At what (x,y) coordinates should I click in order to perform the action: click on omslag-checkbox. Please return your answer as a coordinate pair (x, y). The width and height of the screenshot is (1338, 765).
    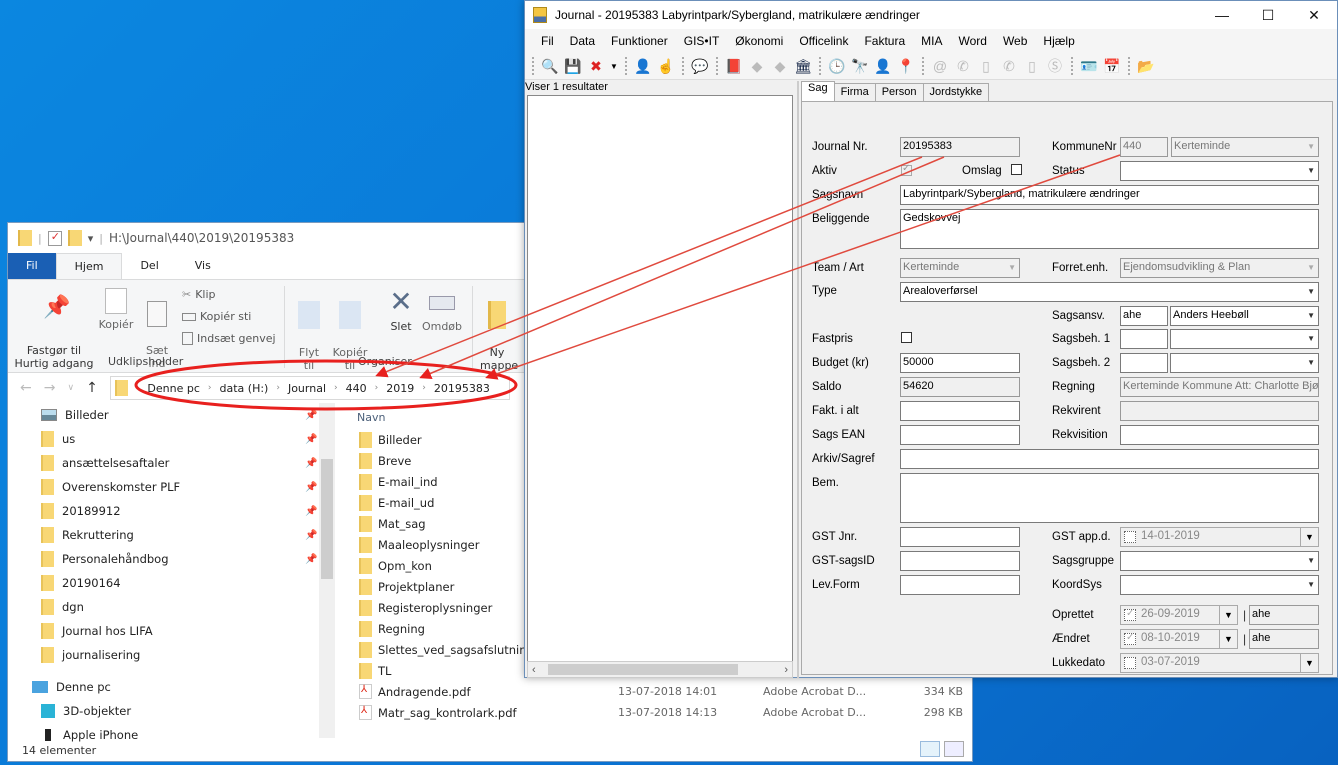
    Looking at the image, I should click on (1016, 169).